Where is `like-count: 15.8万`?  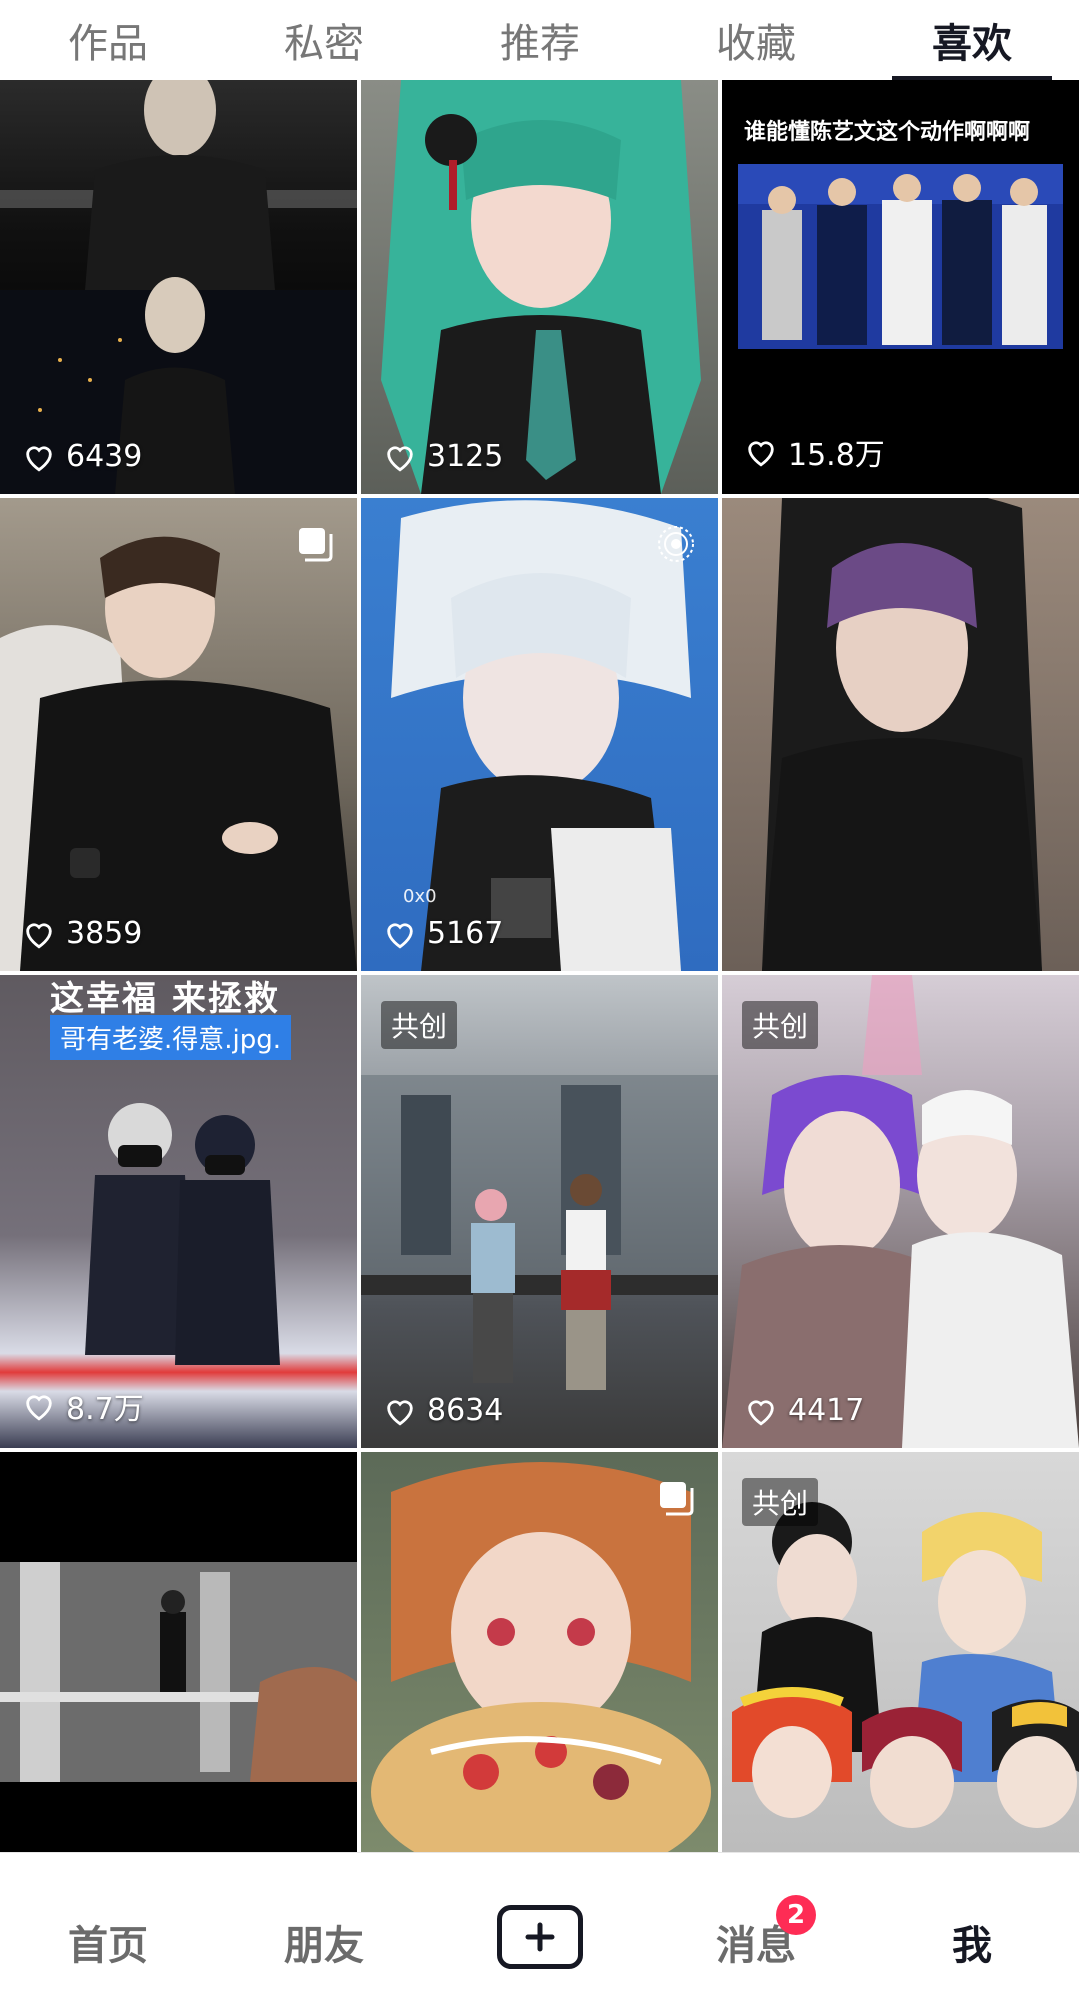
like-count: 15.8万 is located at coordinates (814, 452).